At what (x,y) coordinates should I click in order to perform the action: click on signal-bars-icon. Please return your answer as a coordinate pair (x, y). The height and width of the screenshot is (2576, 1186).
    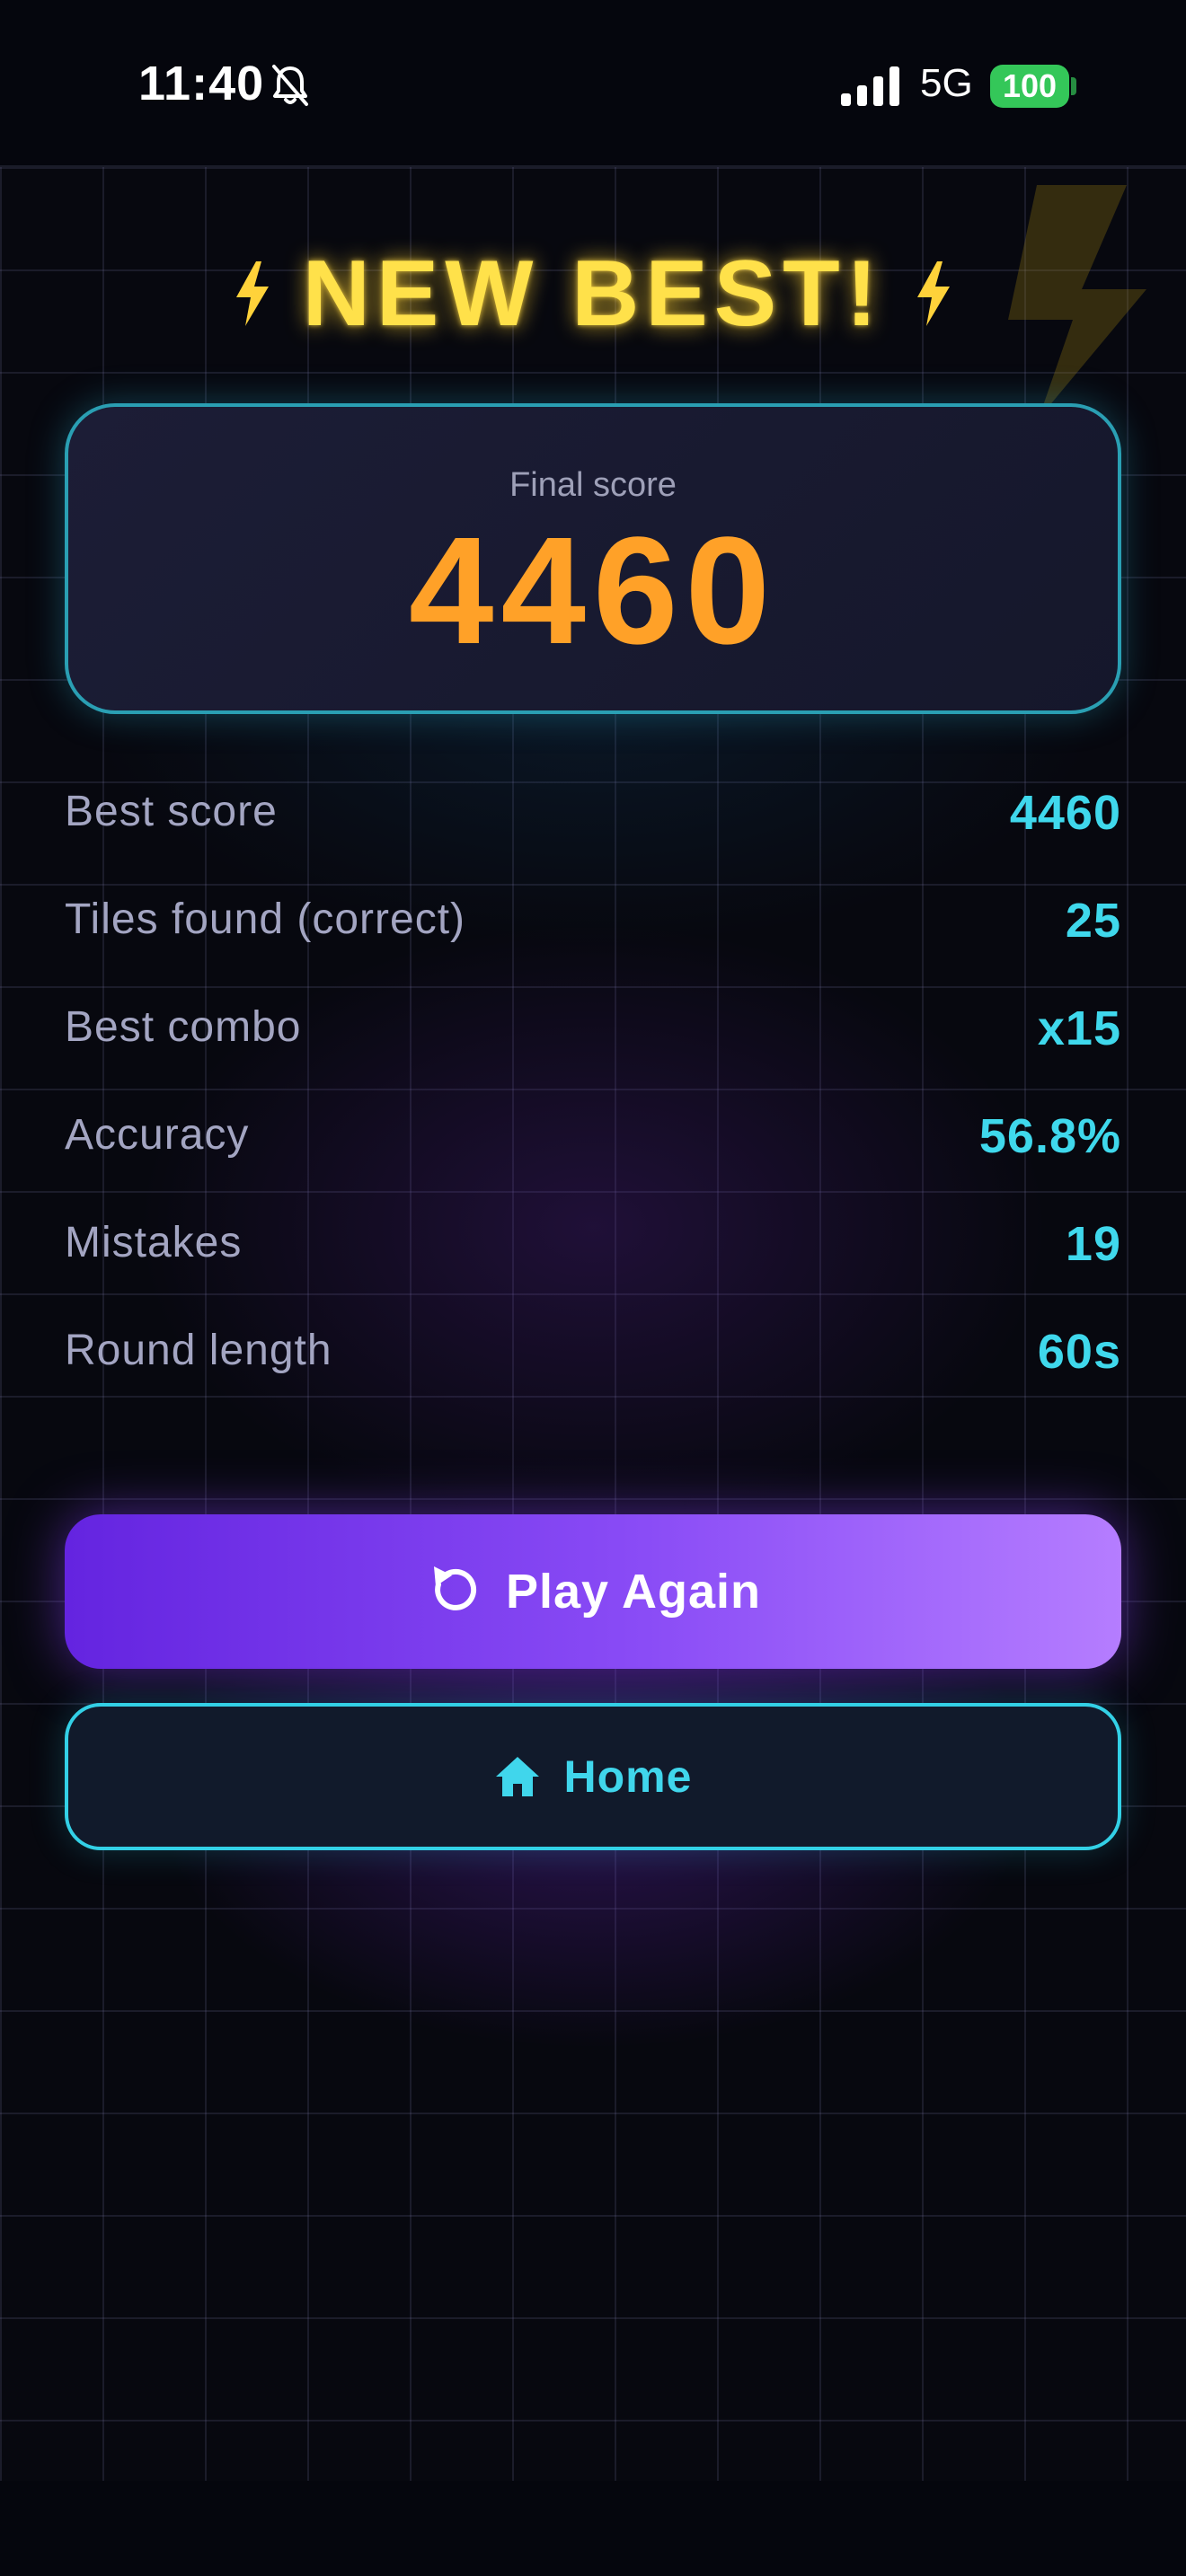
    Looking at the image, I should click on (870, 86).